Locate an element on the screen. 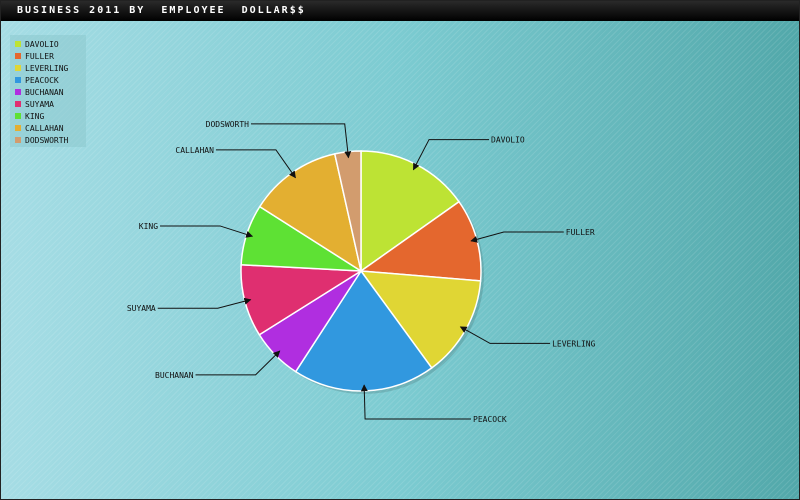 This screenshot has height=500, width=800. callout-line-leverling is located at coordinates (505, 335).